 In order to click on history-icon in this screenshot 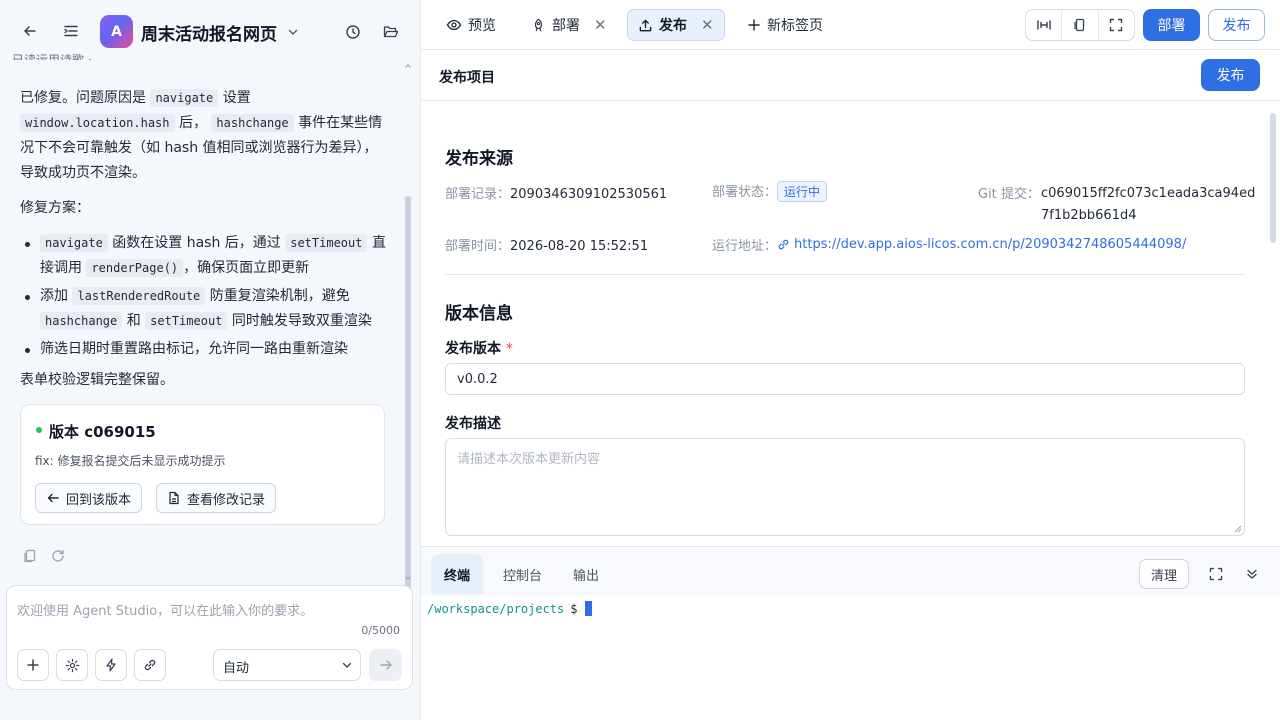, I will do `click(353, 32)`.